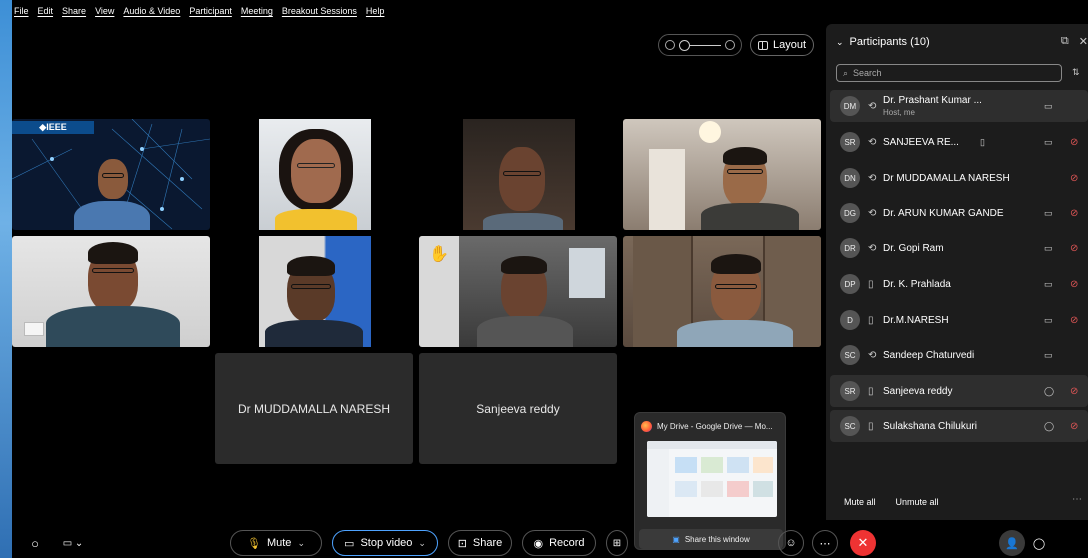 The width and height of the screenshot is (1088, 558). Describe the element at coordinates (959, 355) in the screenshot. I see `participant-row: SC ⟲ Sandeep Chaturvedi ▭` at that location.